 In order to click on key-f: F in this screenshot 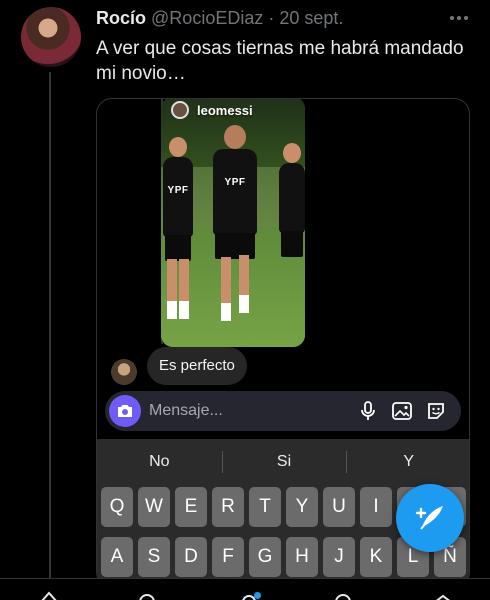, I will do `click(228, 557)`.